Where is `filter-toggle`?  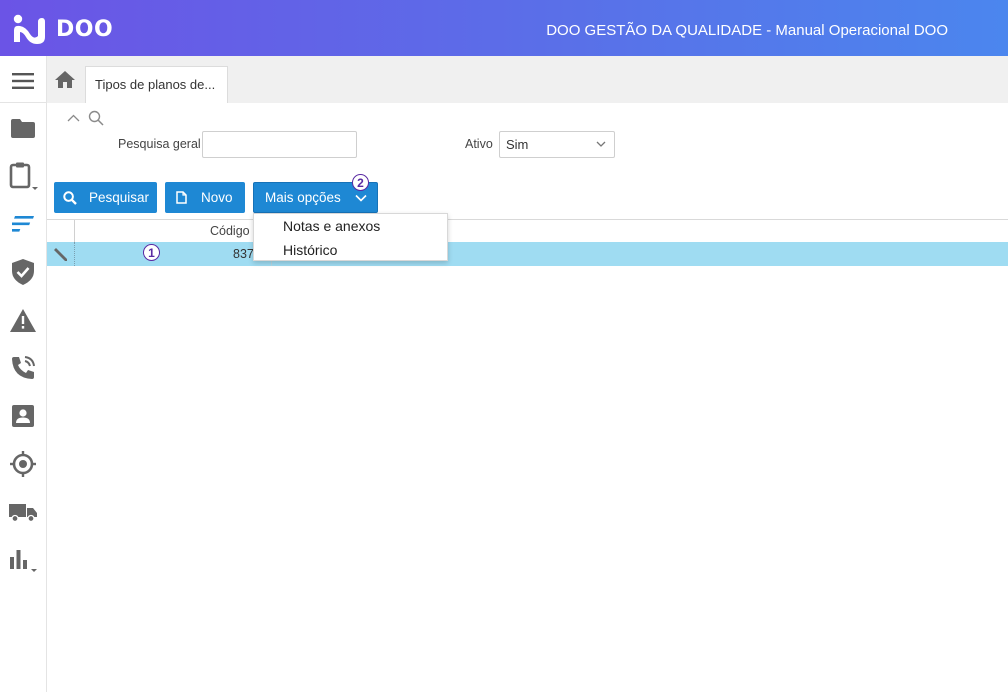
filter-toggle is located at coordinates (87, 119).